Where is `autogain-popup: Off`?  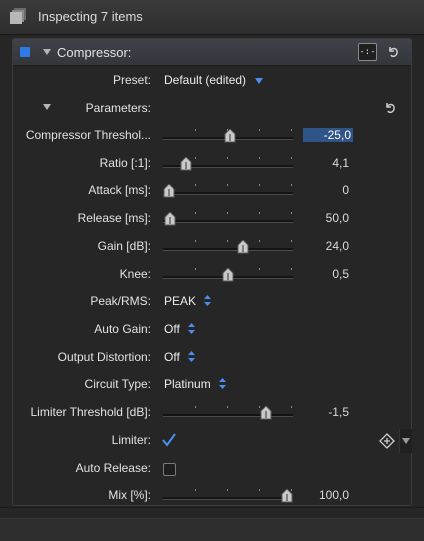
autogain-popup: Off is located at coordinates (179, 329).